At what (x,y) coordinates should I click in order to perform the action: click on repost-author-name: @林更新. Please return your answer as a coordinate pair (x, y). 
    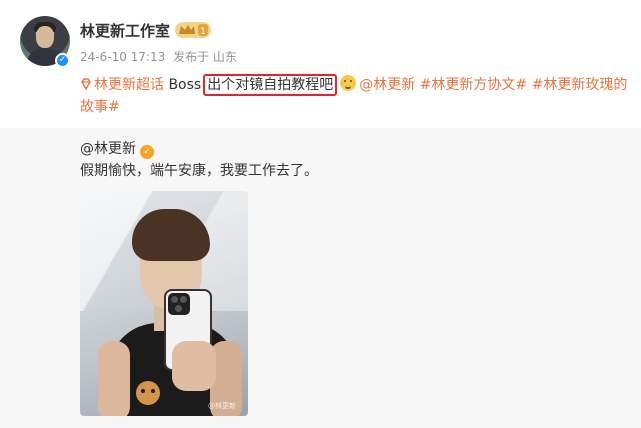
    Looking at the image, I should click on (108, 149).